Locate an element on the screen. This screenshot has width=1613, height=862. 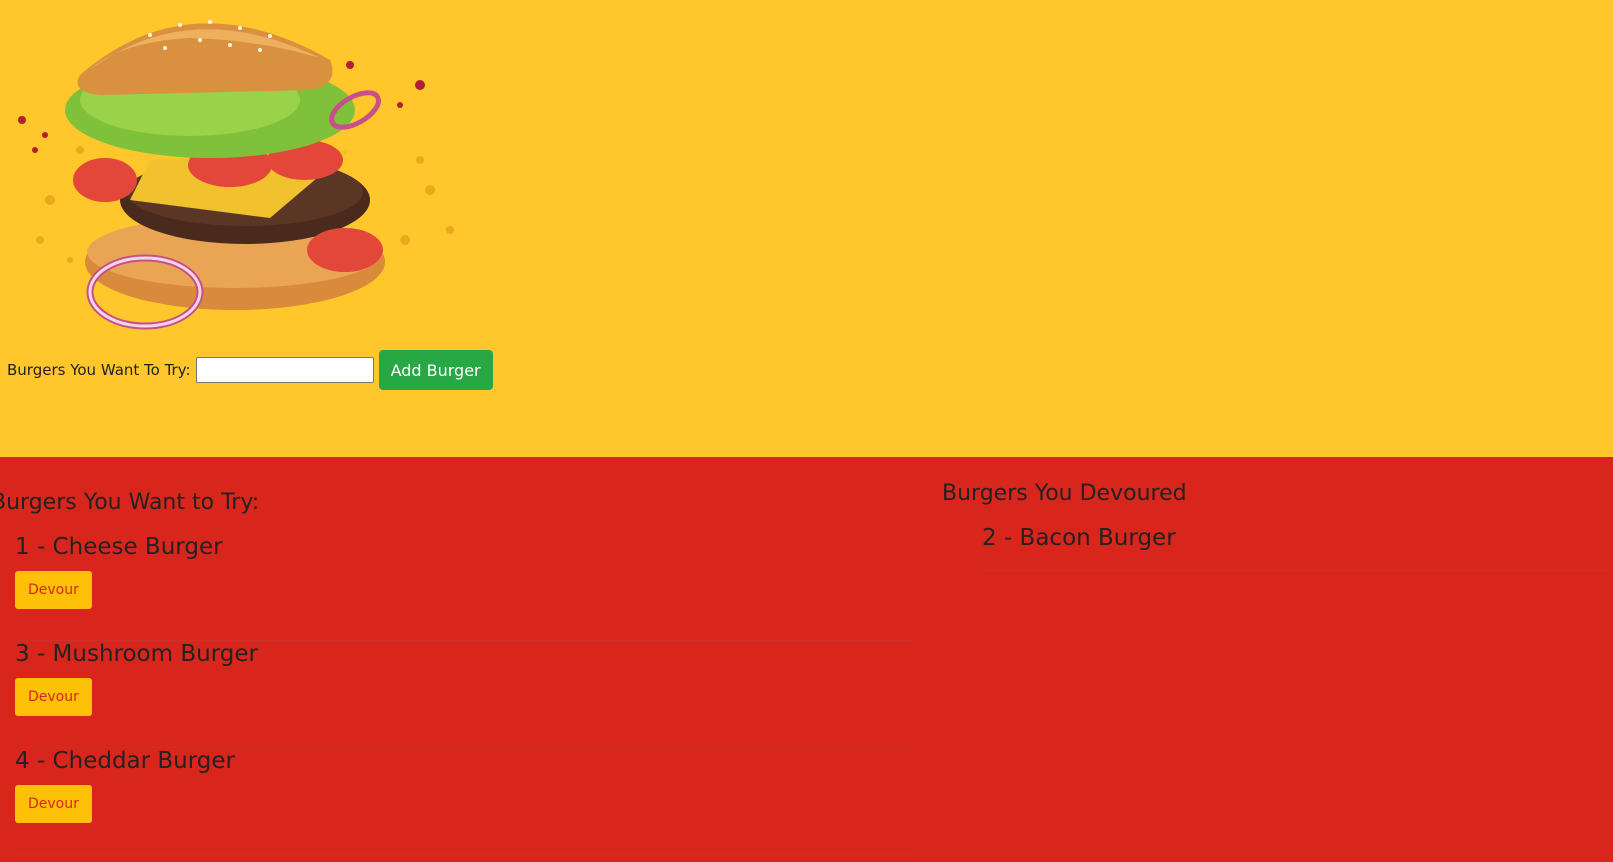
devoured-list: 2 - Bacon Burger is located at coordinates (1297, 548).